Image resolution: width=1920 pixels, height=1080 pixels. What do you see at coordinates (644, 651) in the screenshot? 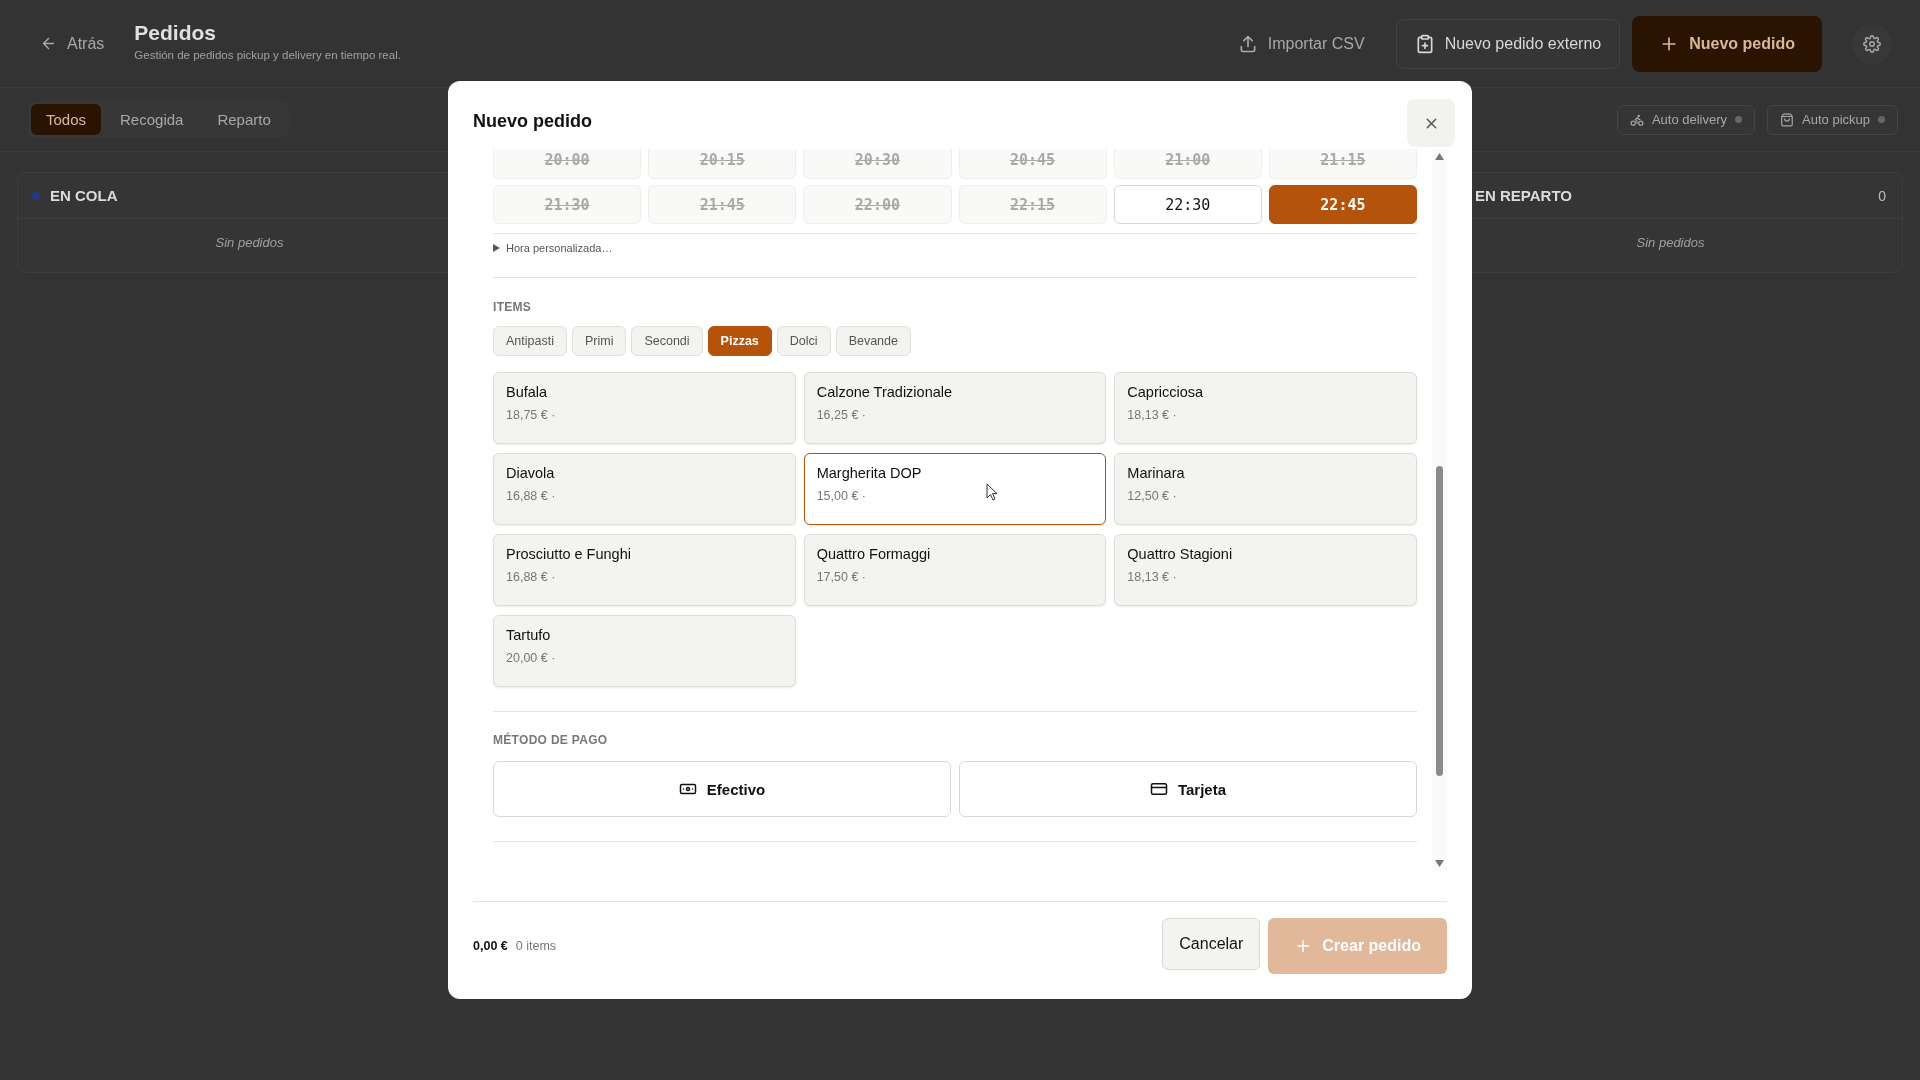
I see `product-card: Tartufo 20,00 € ·` at bounding box center [644, 651].